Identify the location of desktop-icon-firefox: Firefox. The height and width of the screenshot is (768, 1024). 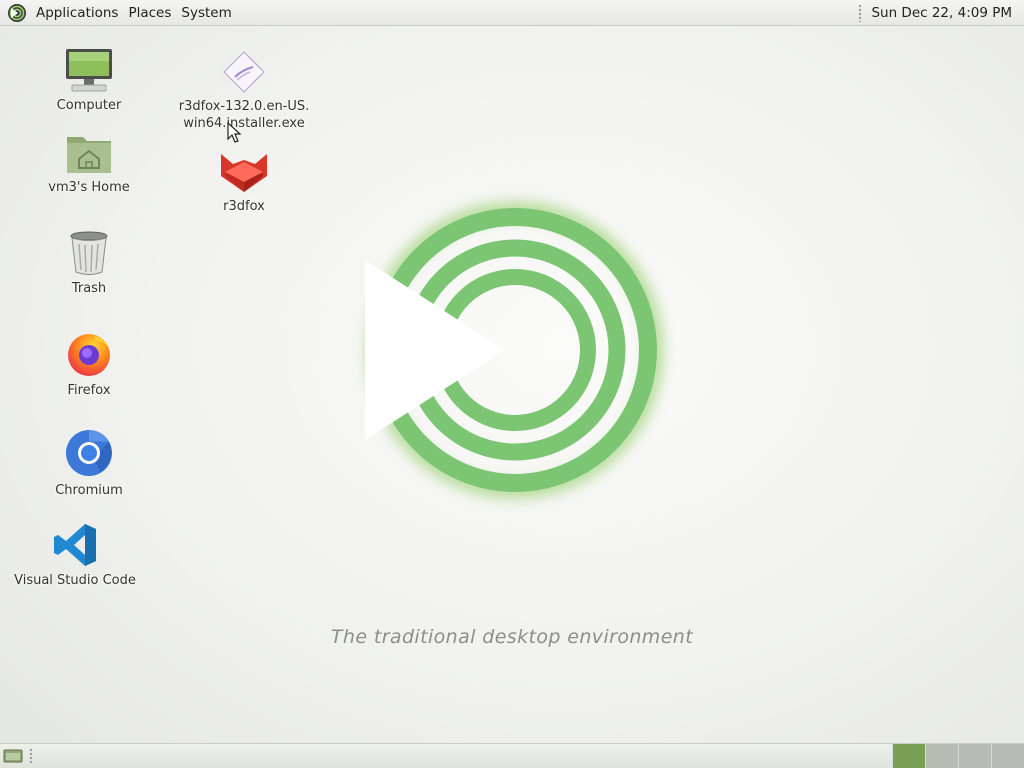
(89, 364).